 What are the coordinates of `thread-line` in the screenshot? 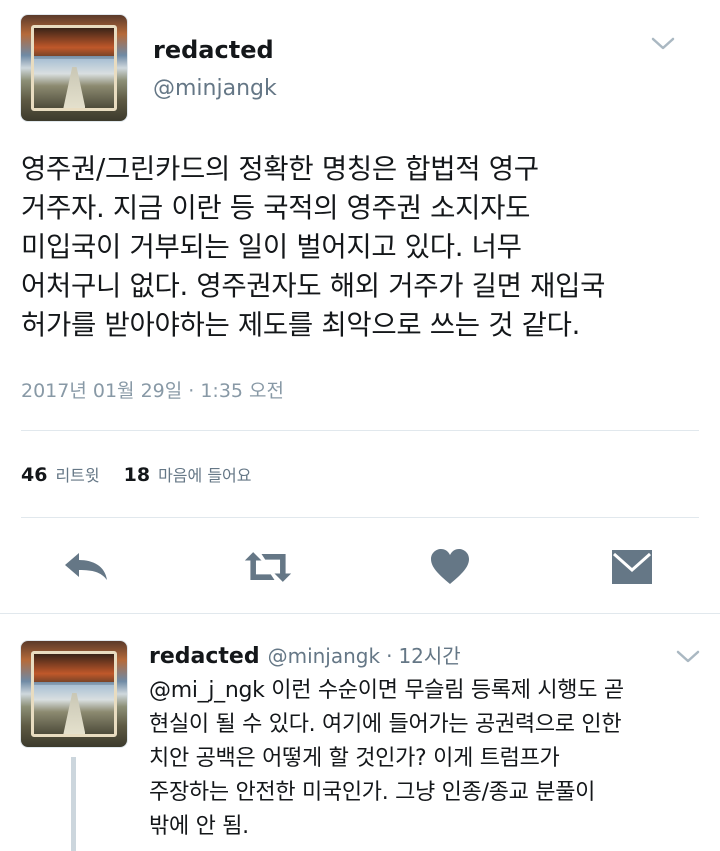 It's located at (73, 804).